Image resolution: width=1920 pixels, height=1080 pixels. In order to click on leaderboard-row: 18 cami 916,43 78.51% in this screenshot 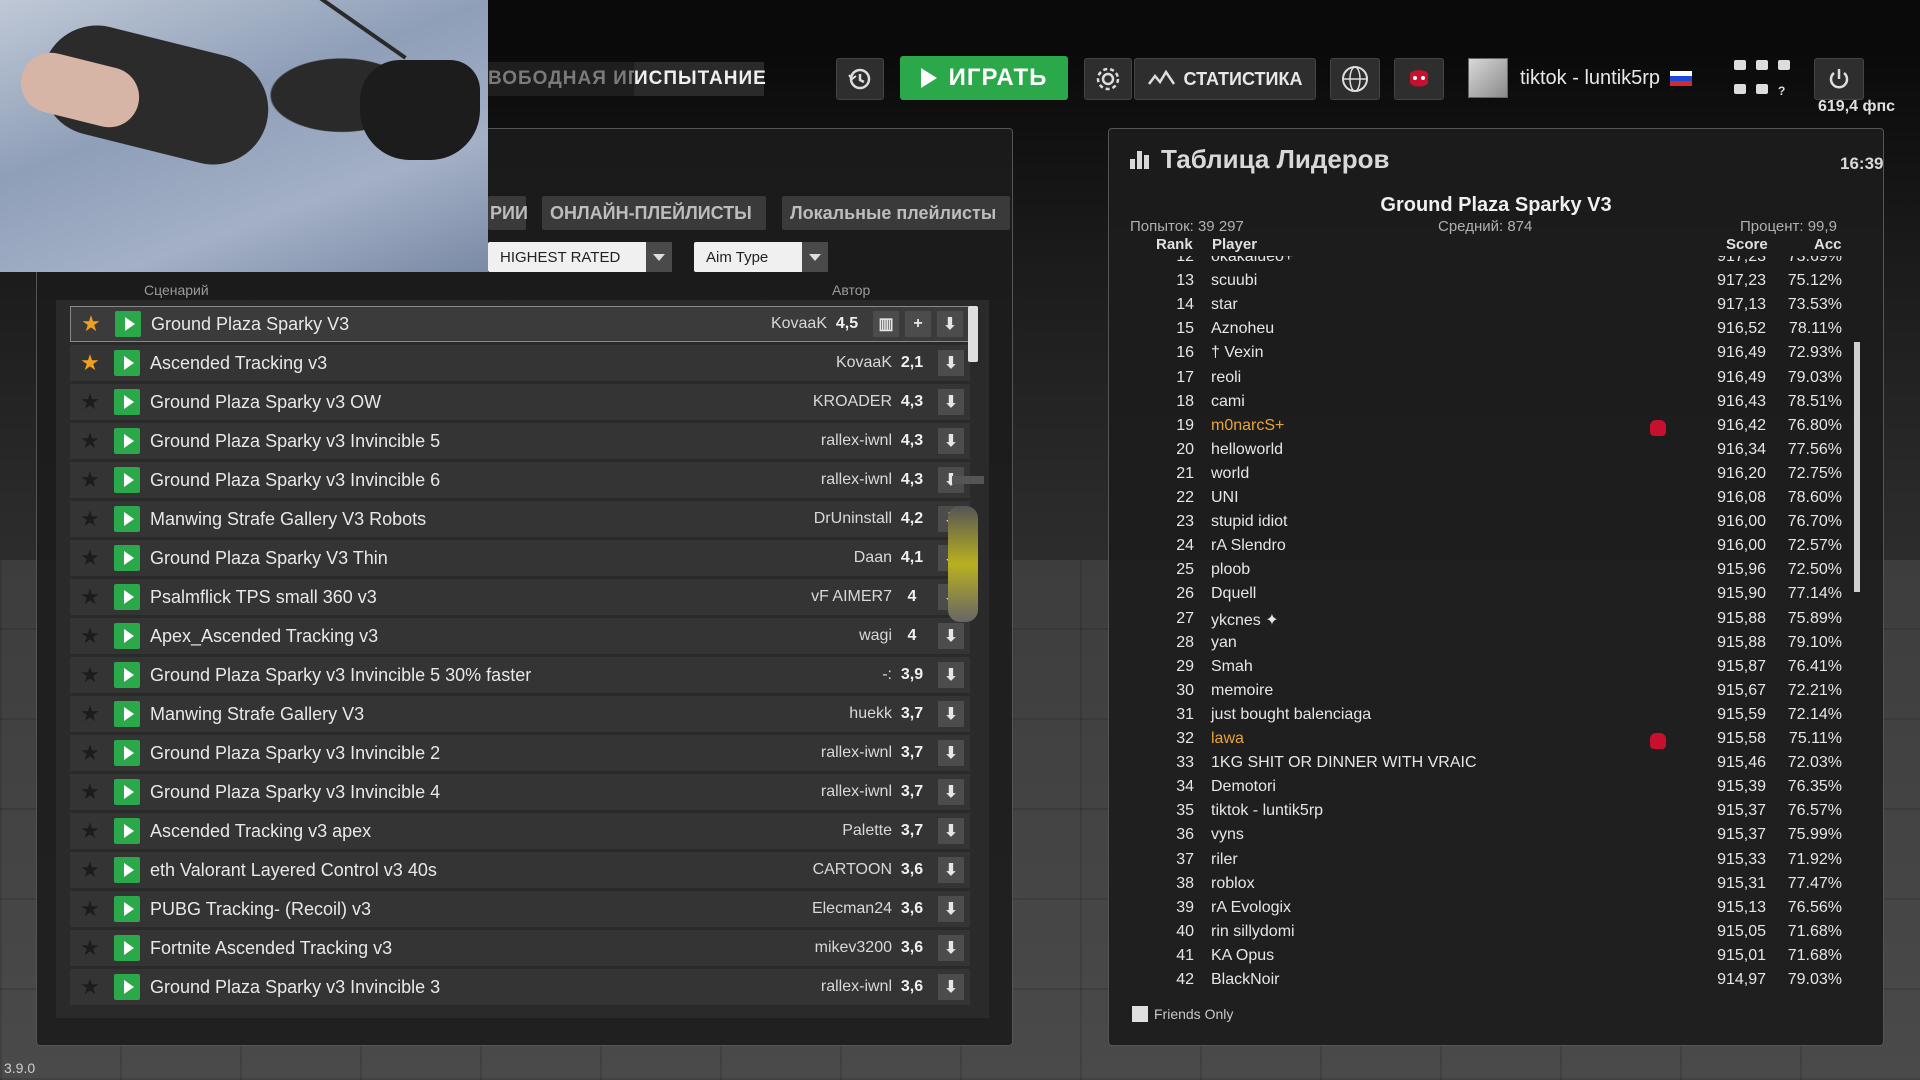, I will do `click(1487, 405)`.